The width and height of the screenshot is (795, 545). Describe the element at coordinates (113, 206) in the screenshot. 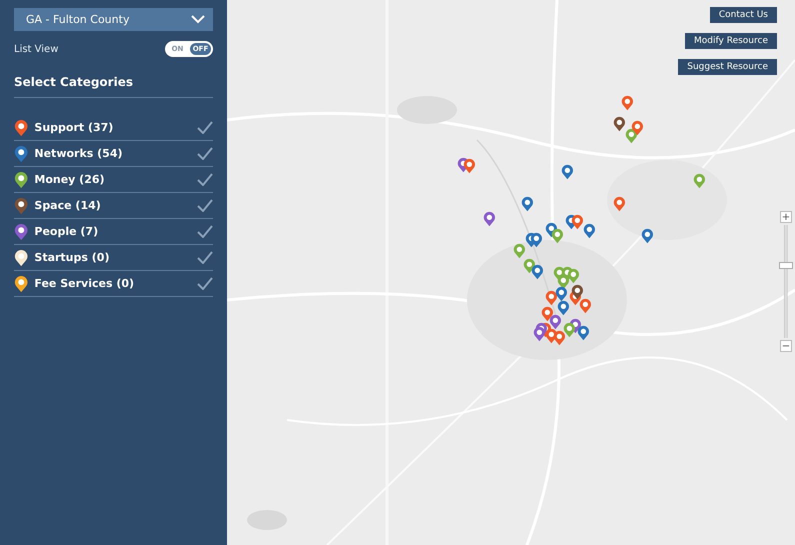

I see `category-item: Space (14)` at that location.